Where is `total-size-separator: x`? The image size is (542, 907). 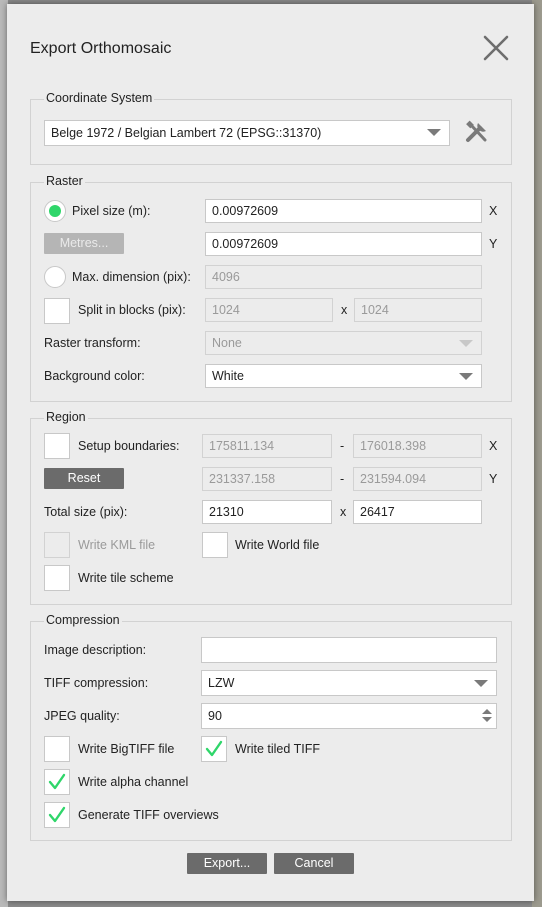 total-size-separator: x is located at coordinates (343, 512).